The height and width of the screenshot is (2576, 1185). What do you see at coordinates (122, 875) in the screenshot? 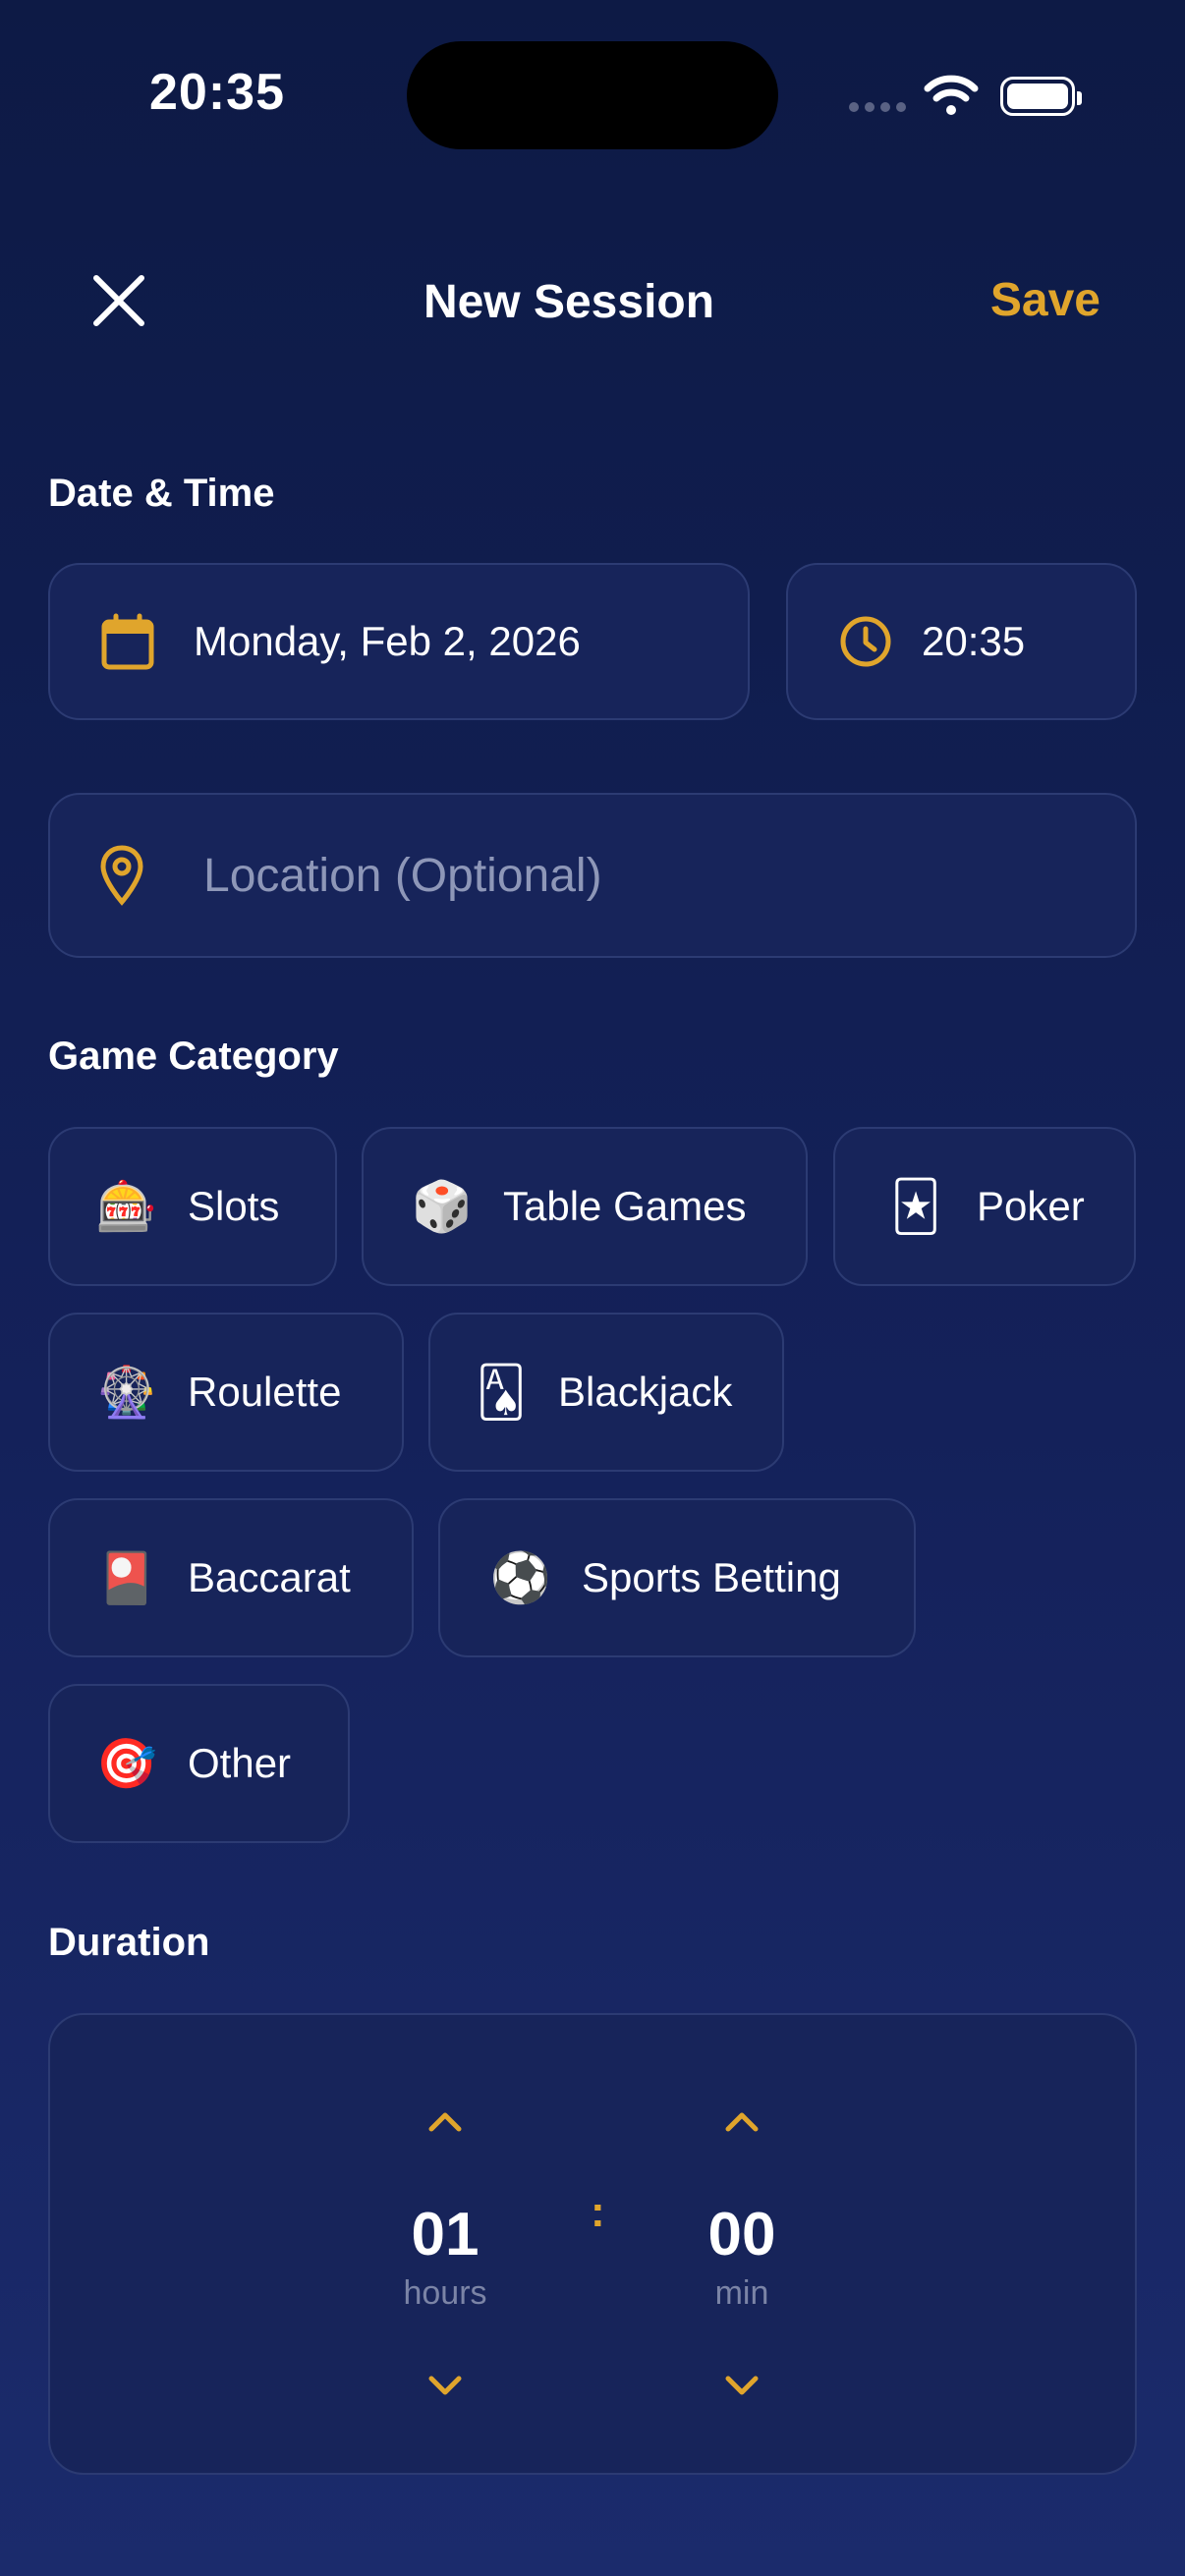
I see `location-pin-icon` at bounding box center [122, 875].